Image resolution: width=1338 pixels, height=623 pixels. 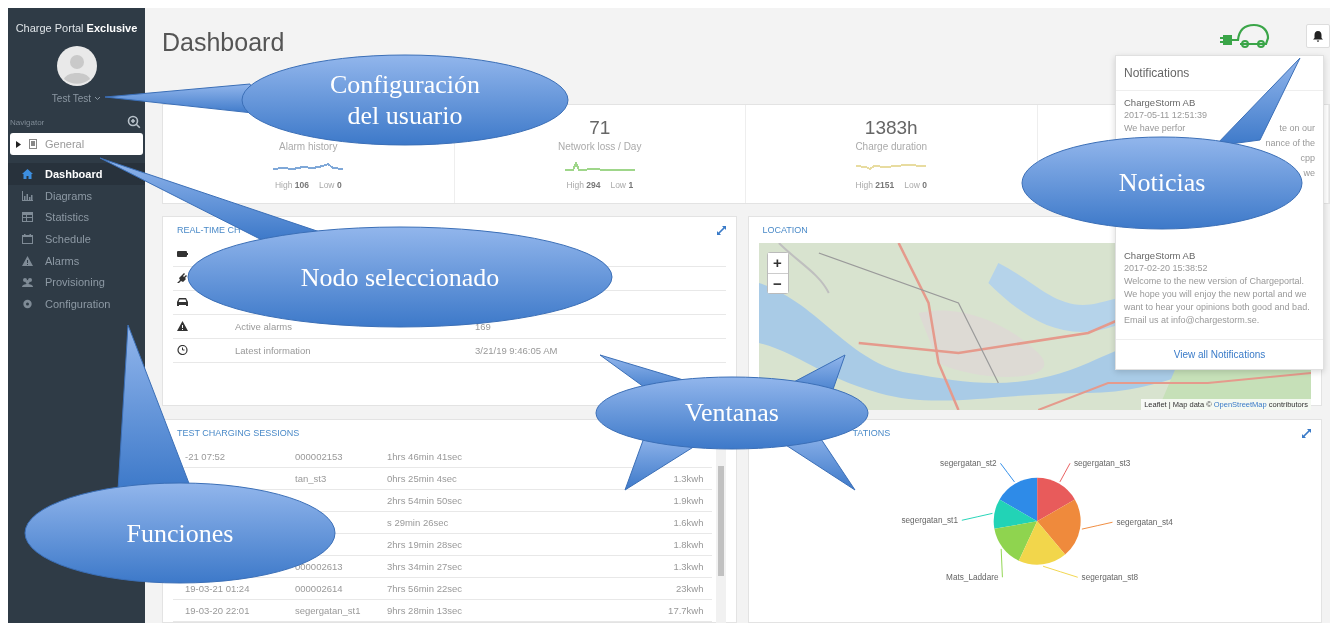 What do you see at coordinates (1166, 268) in the screenshot?
I see `notification-time: 2017-02-20 15:38:52` at bounding box center [1166, 268].